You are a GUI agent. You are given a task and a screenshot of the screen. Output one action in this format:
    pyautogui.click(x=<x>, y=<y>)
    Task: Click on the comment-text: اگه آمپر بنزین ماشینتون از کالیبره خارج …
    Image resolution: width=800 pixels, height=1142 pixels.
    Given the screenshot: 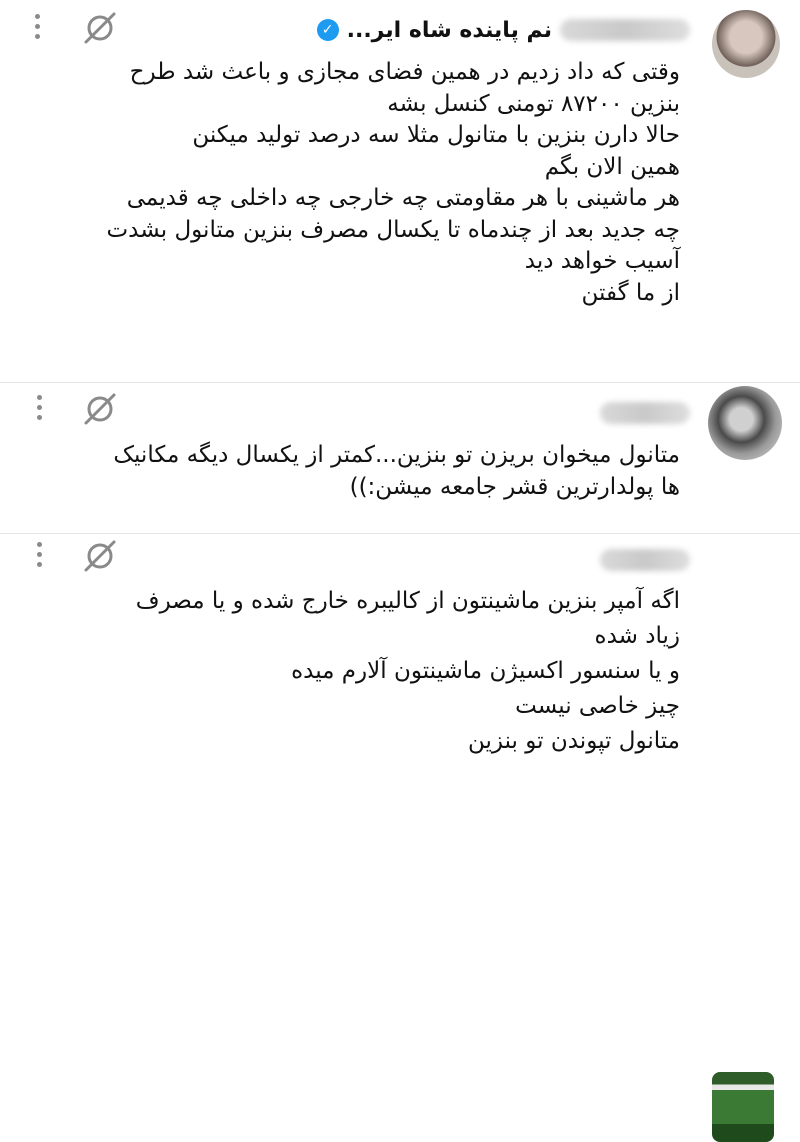 What is the action you would take?
    pyautogui.click(x=408, y=671)
    